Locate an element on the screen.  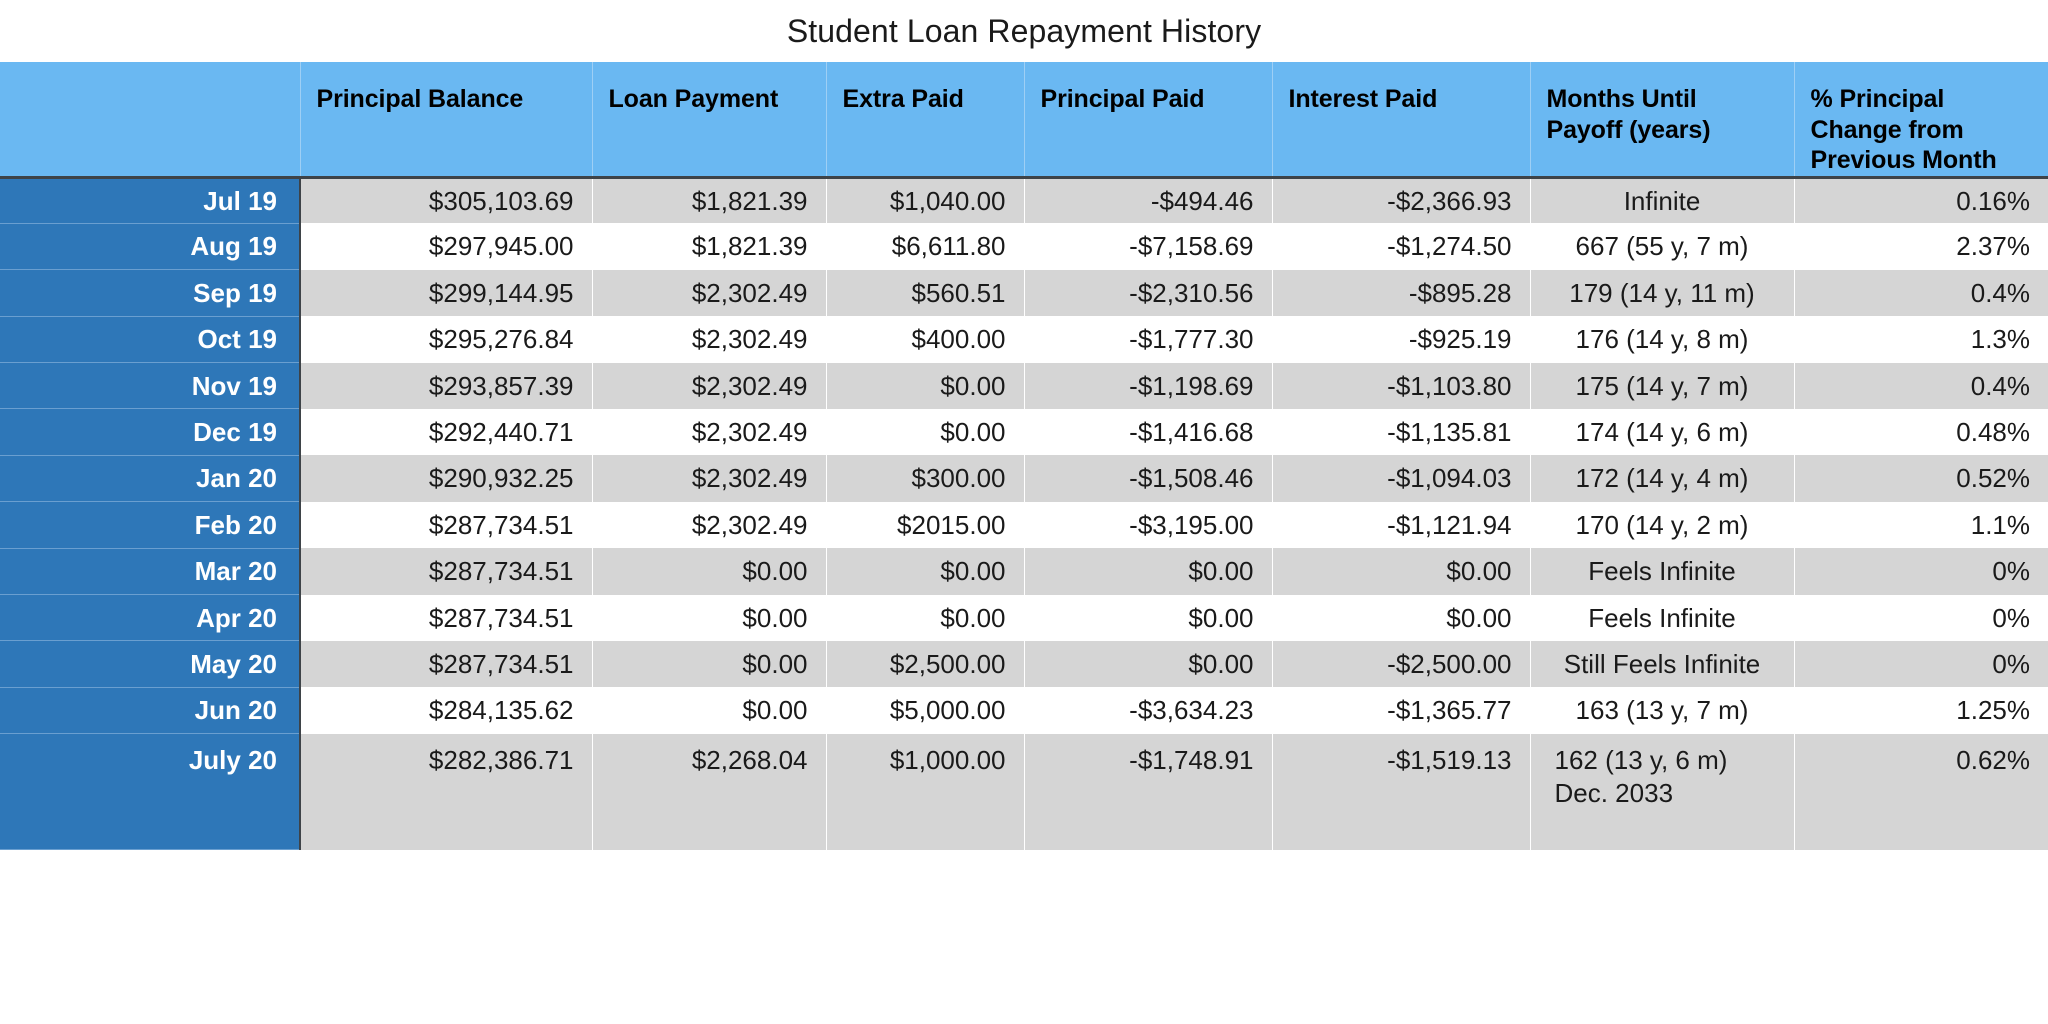
cell-extra-paid: $300.00 is located at coordinates (925, 478).